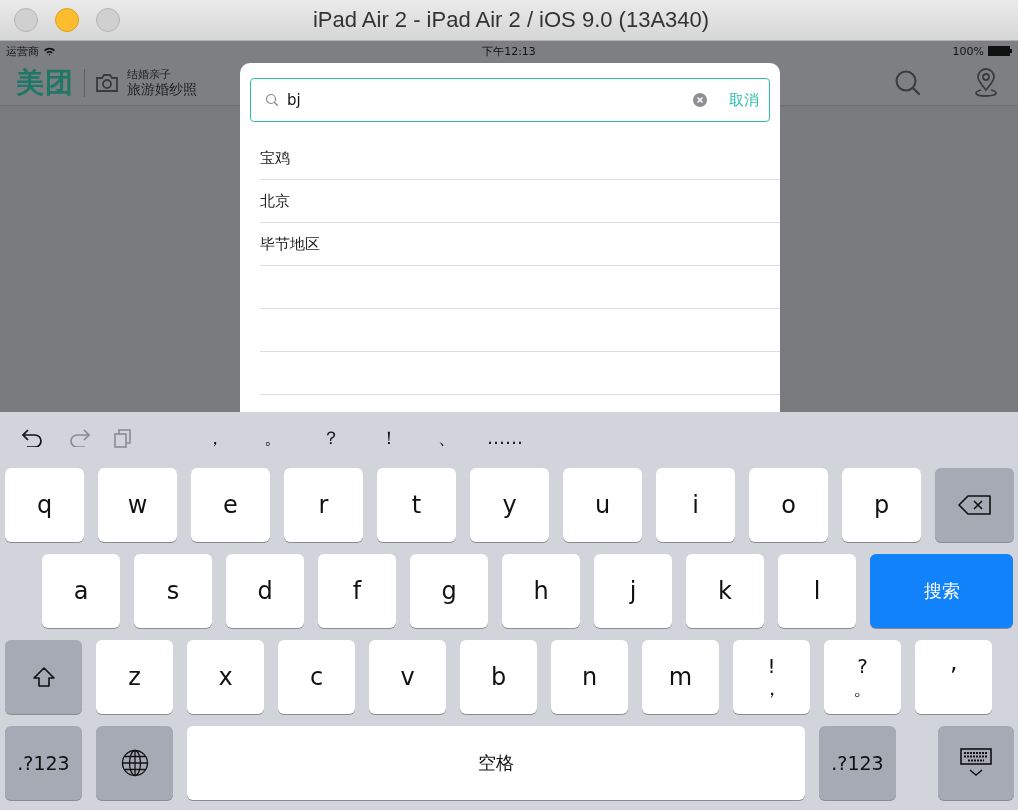  I want to click on letter-key: h, so click(541, 591).